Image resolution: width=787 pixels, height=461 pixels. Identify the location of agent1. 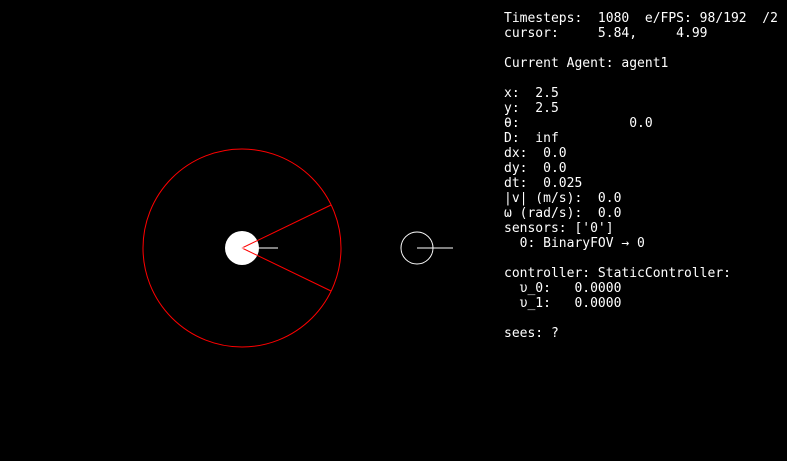
(242, 248).